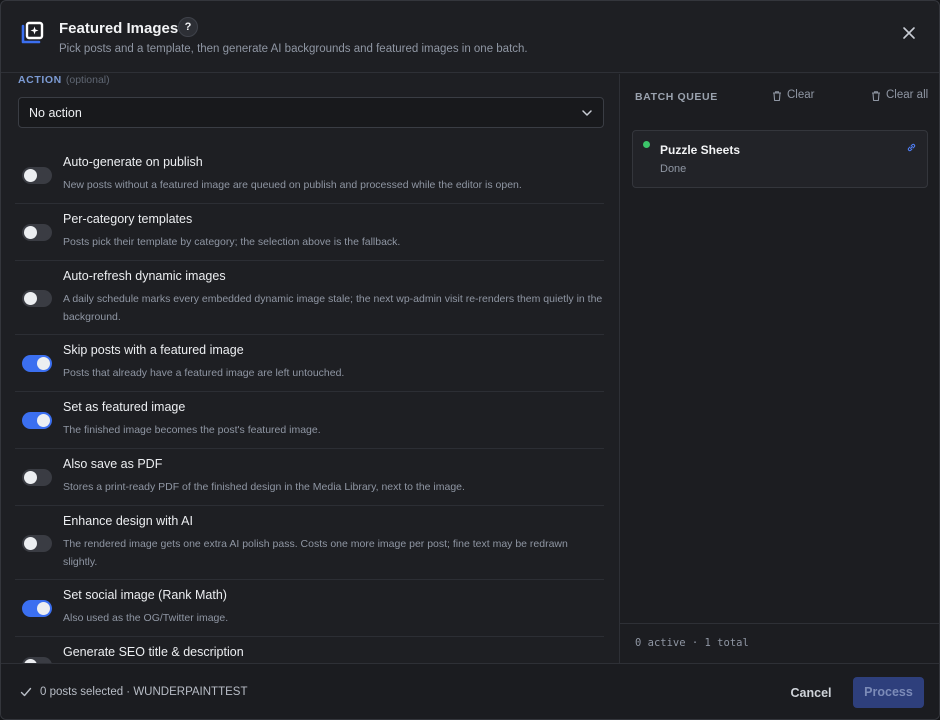 This screenshot has width=940, height=720. What do you see at coordinates (779, 643) in the screenshot?
I see `queue-footer: 0 active · 1 total` at bounding box center [779, 643].